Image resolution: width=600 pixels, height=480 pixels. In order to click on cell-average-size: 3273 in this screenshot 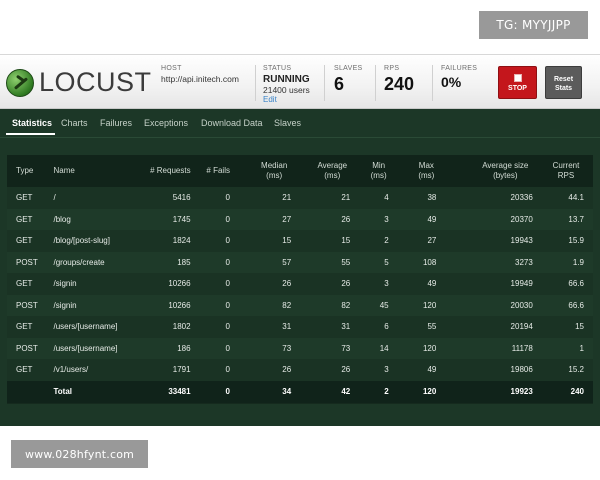, I will do `click(524, 262)`.